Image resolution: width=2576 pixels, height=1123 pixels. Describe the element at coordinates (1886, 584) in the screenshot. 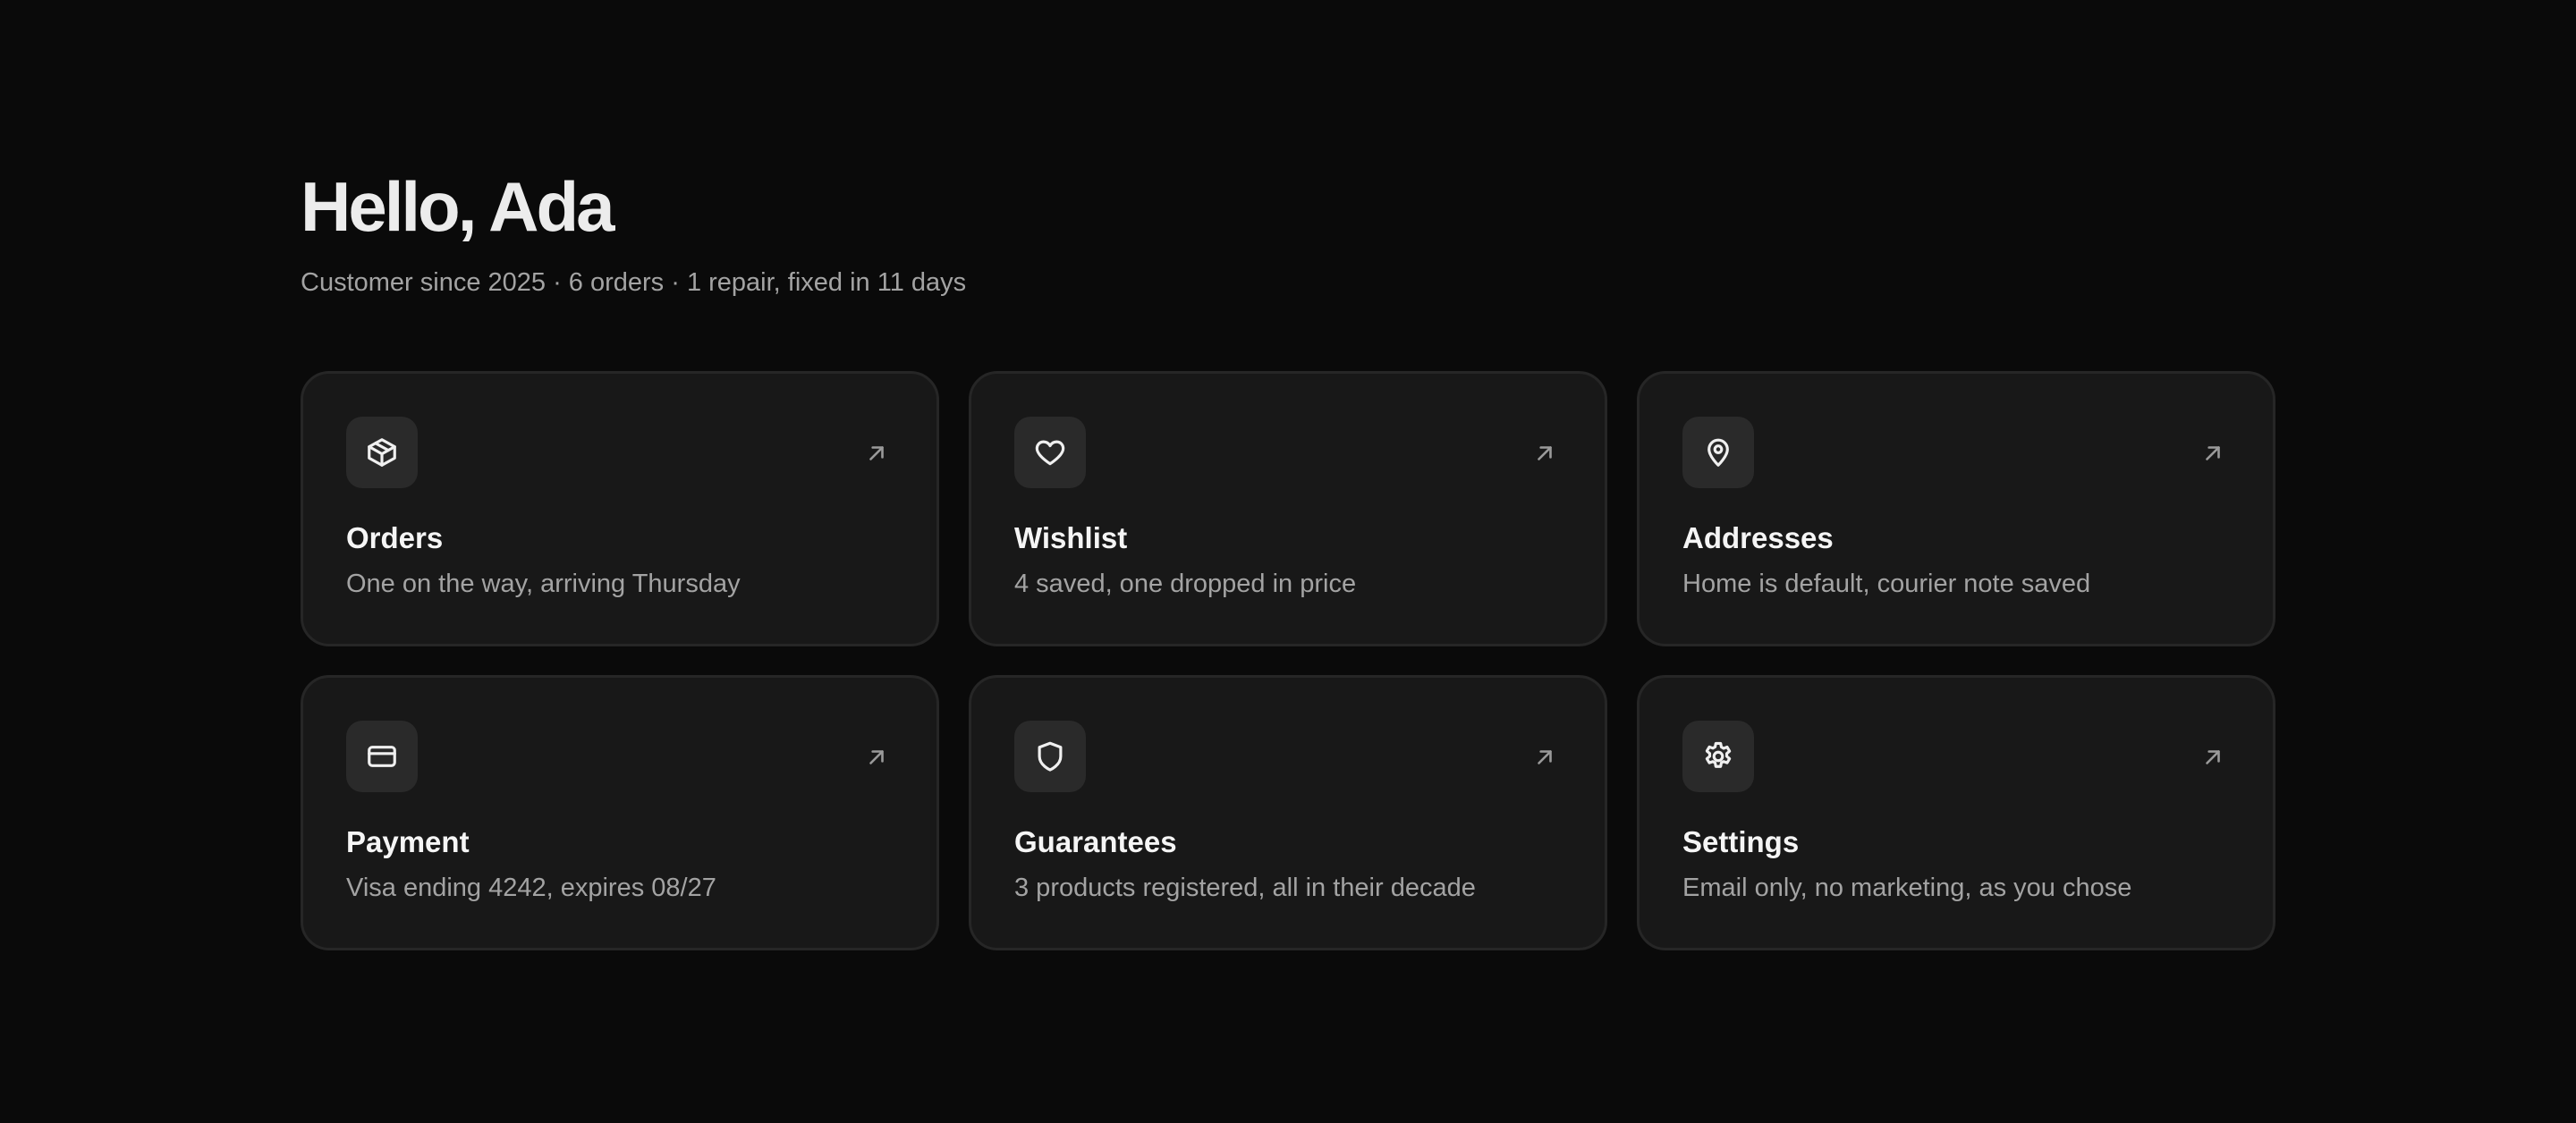

I see `card-description: Home is default, courier note saved` at that location.